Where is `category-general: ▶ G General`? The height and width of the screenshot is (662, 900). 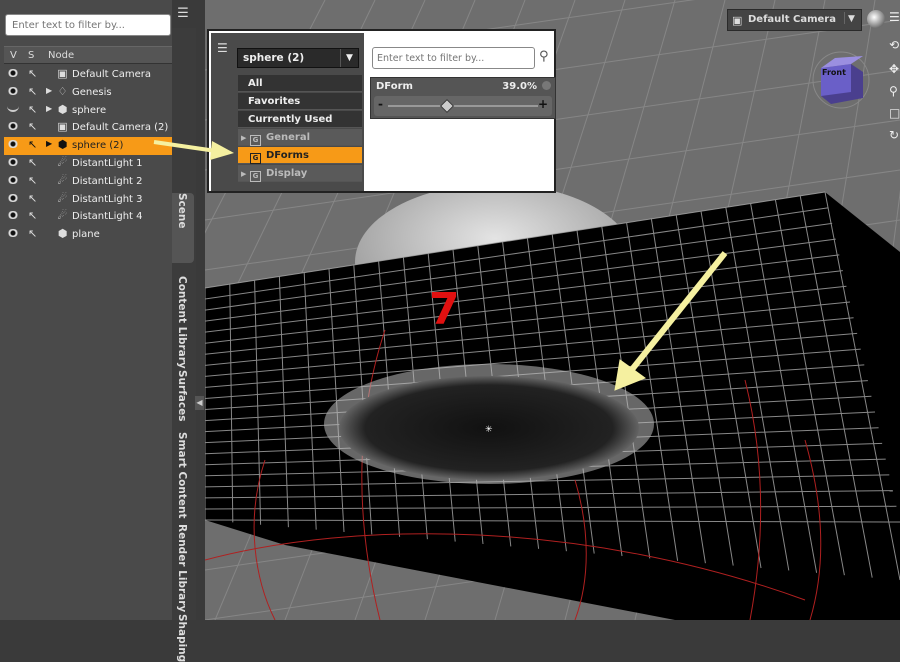 category-general: ▶ G General is located at coordinates (300, 137).